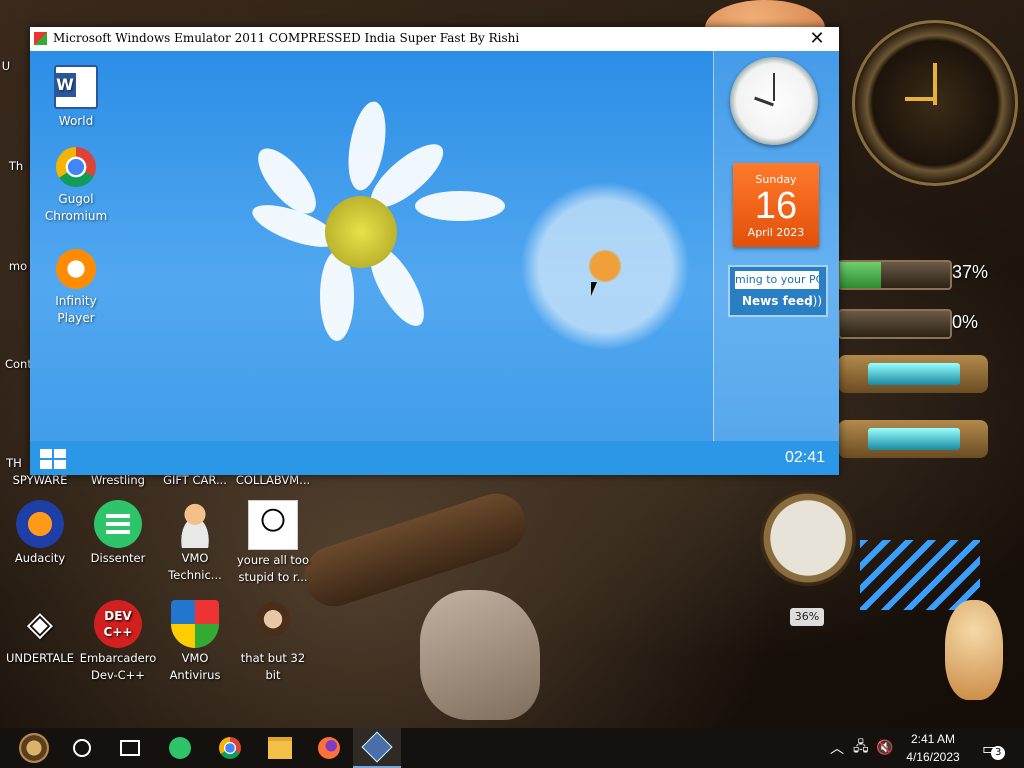  I want to click on clock-gadget, so click(774, 101).